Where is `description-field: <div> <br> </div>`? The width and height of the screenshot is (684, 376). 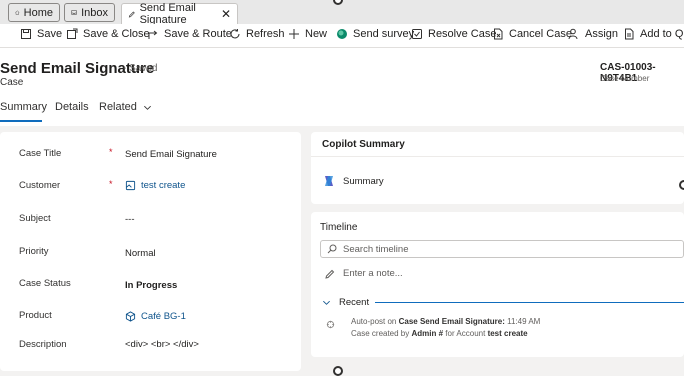 description-field: <div> <br> </div> is located at coordinates (162, 344).